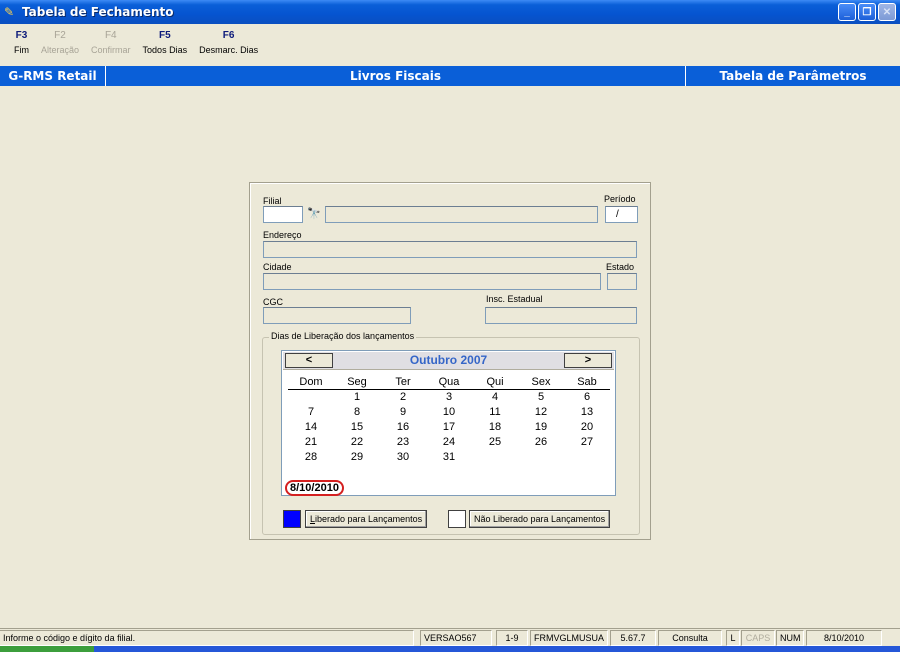 The height and width of the screenshot is (652, 900). I want to click on desmarc-dias-button: F6 Desmarc. Dias, so click(228, 45).